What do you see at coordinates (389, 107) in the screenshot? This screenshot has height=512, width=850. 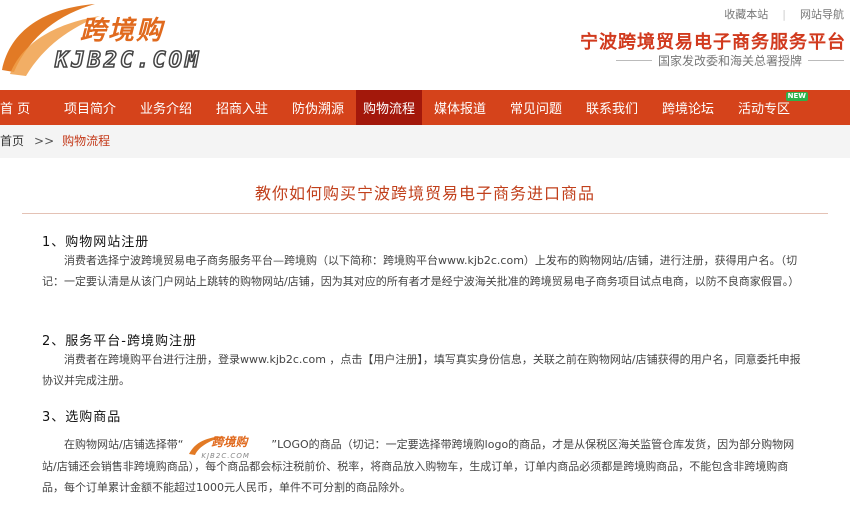 I see `nav-item-shopping-flow: 购物流程` at bounding box center [389, 107].